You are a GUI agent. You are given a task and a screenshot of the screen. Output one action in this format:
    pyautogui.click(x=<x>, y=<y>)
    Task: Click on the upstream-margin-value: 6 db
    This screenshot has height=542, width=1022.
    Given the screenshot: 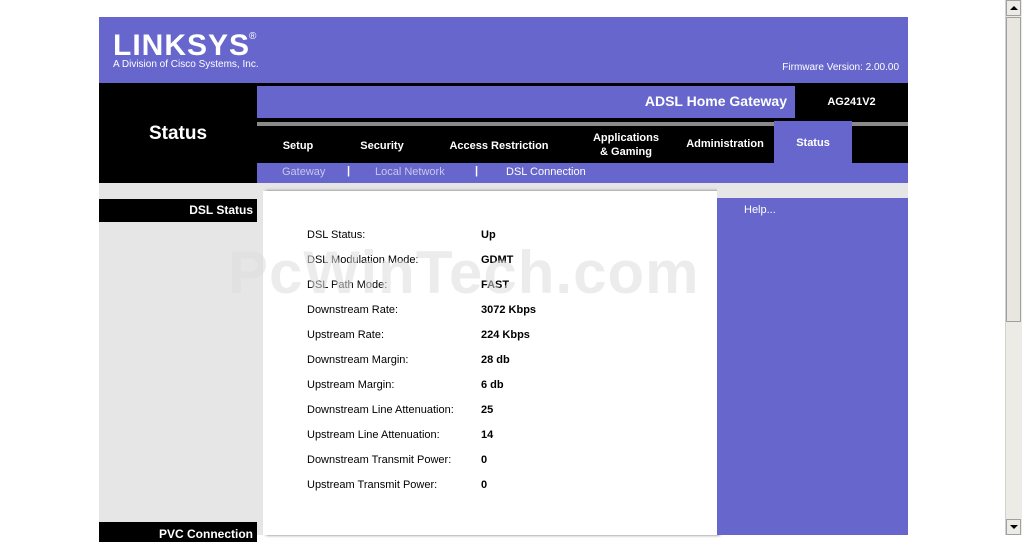 What is the action you would take?
    pyautogui.click(x=492, y=385)
    